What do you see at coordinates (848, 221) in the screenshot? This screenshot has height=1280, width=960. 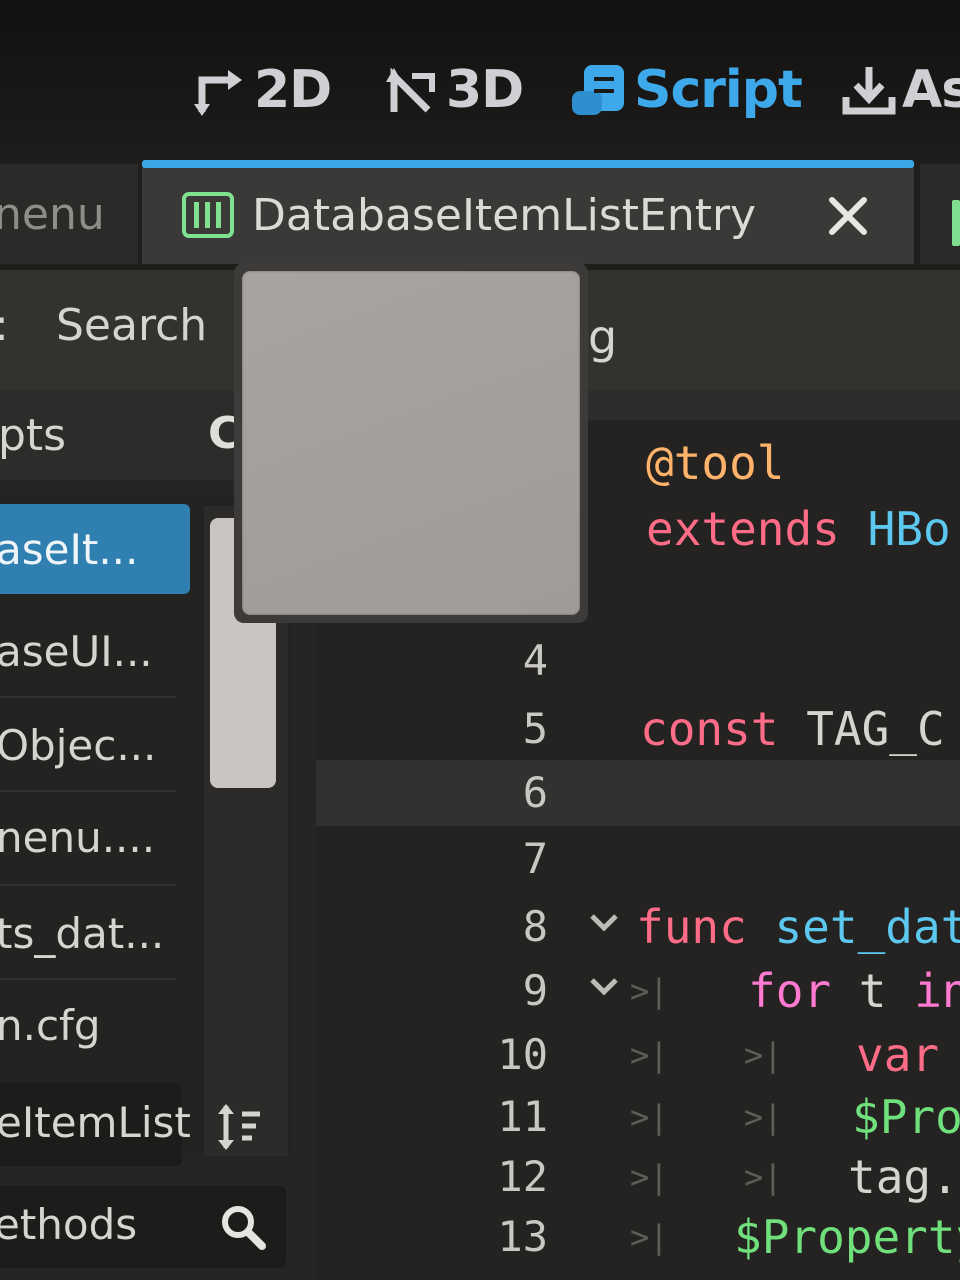 I see `close-tab-icon` at bounding box center [848, 221].